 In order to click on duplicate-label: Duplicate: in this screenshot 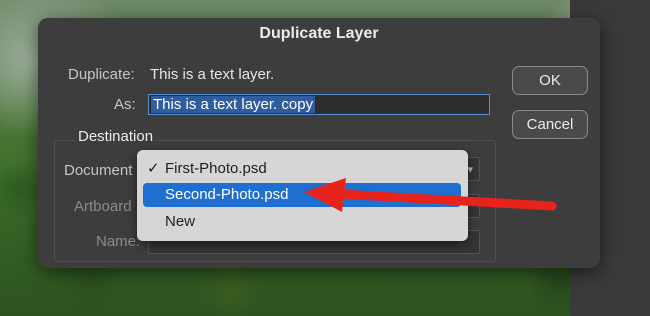, I will do `click(101, 74)`.